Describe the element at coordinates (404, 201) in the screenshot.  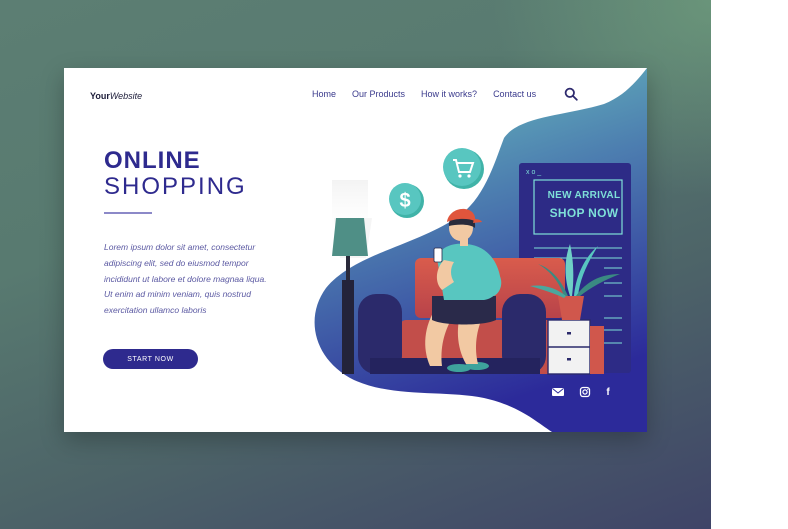
I see `dollar-icon: $` at that location.